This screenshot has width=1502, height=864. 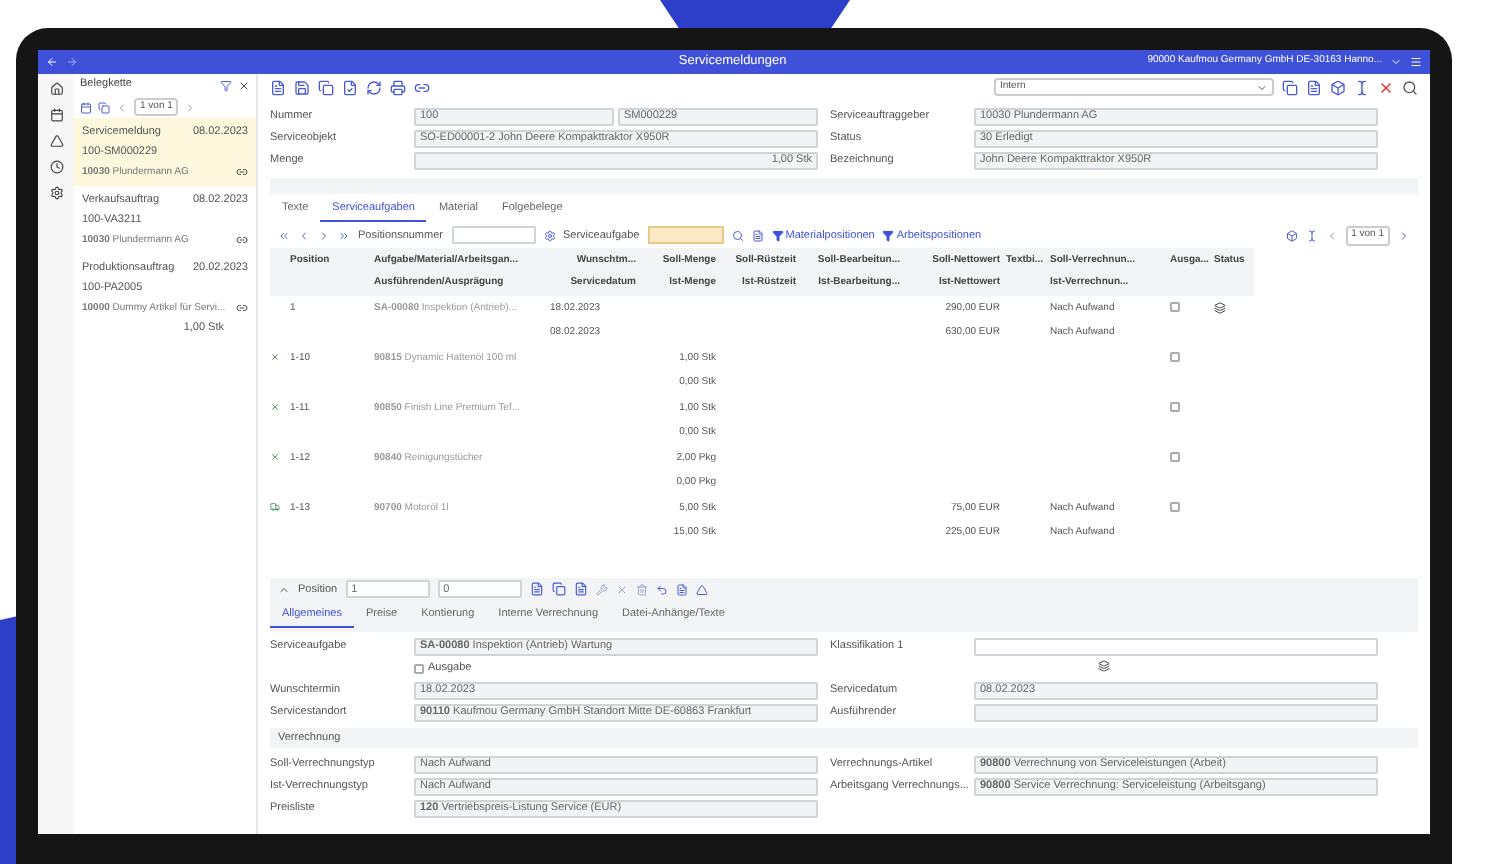 What do you see at coordinates (302, 87) in the screenshot?
I see `save-icon` at bounding box center [302, 87].